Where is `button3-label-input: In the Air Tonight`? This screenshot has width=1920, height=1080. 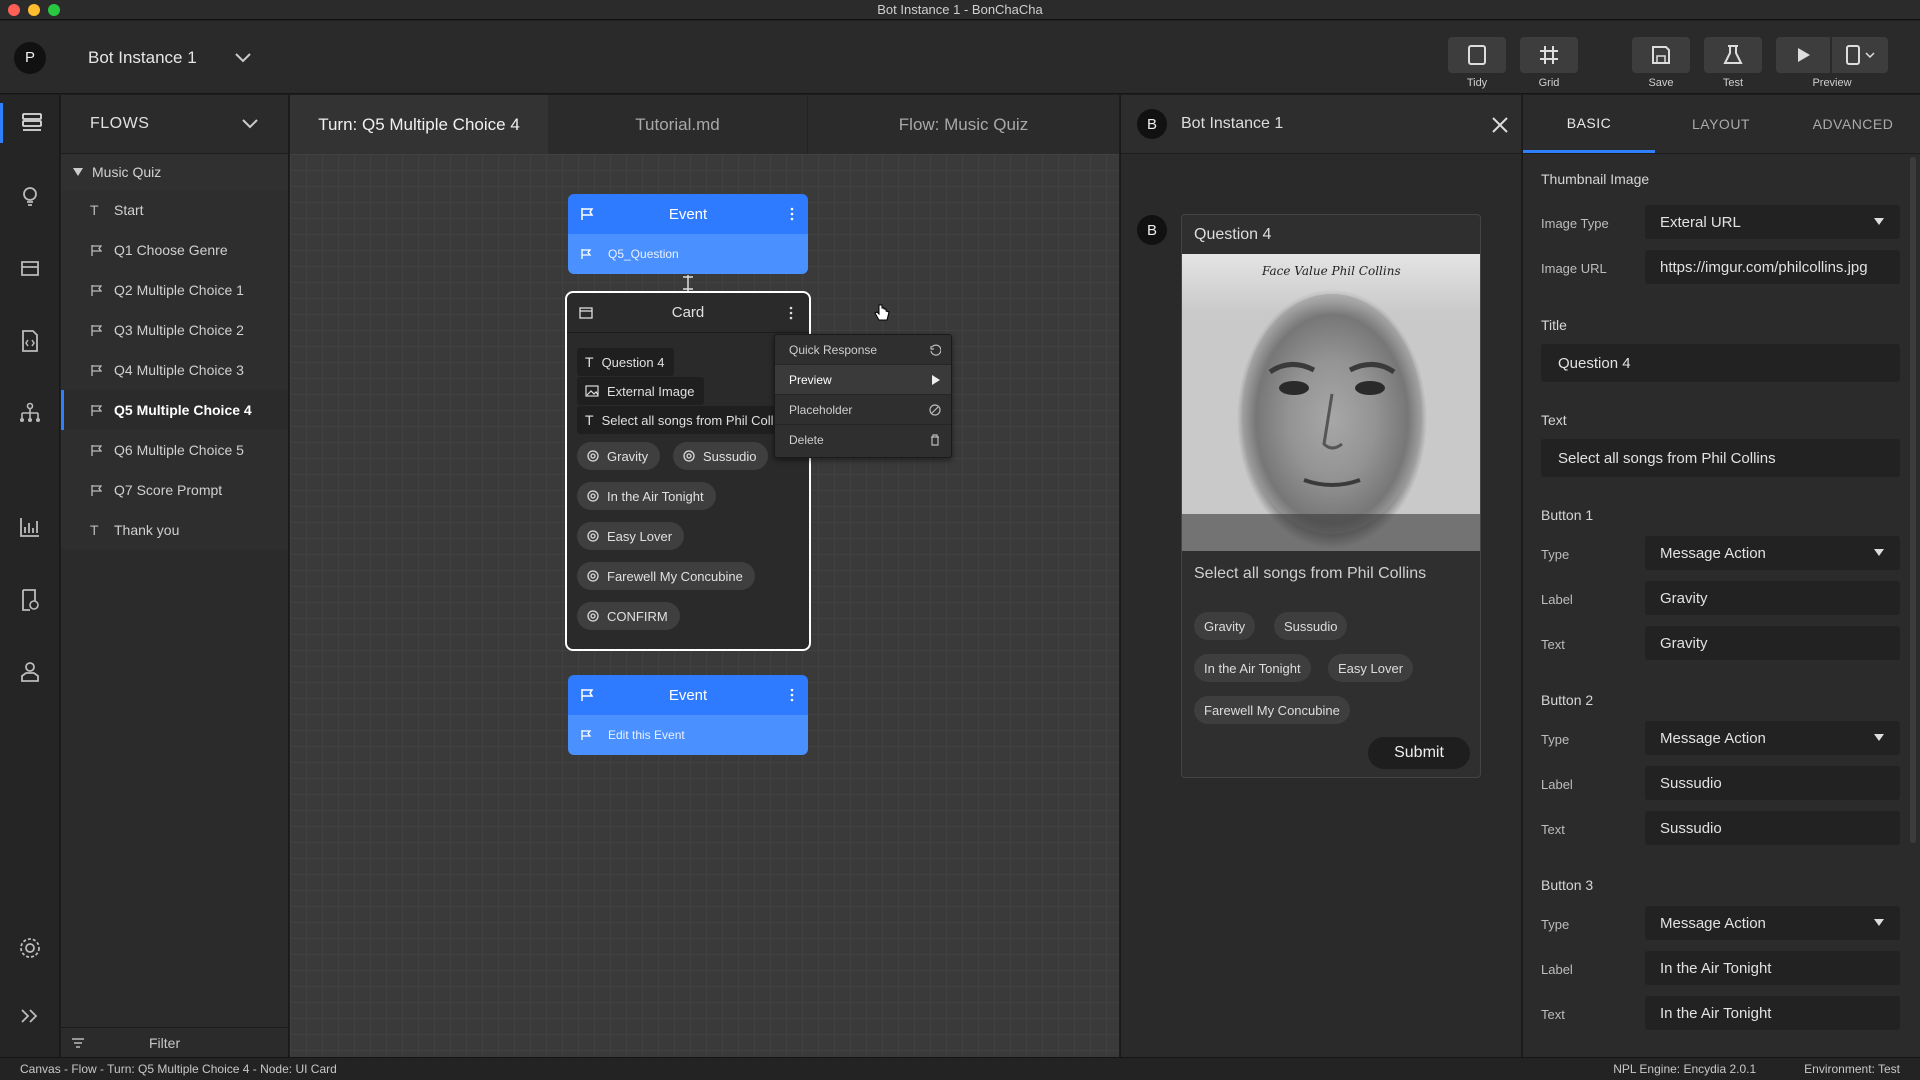 button3-label-input: In the Air Tonight is located at coordinates (1772, 968).